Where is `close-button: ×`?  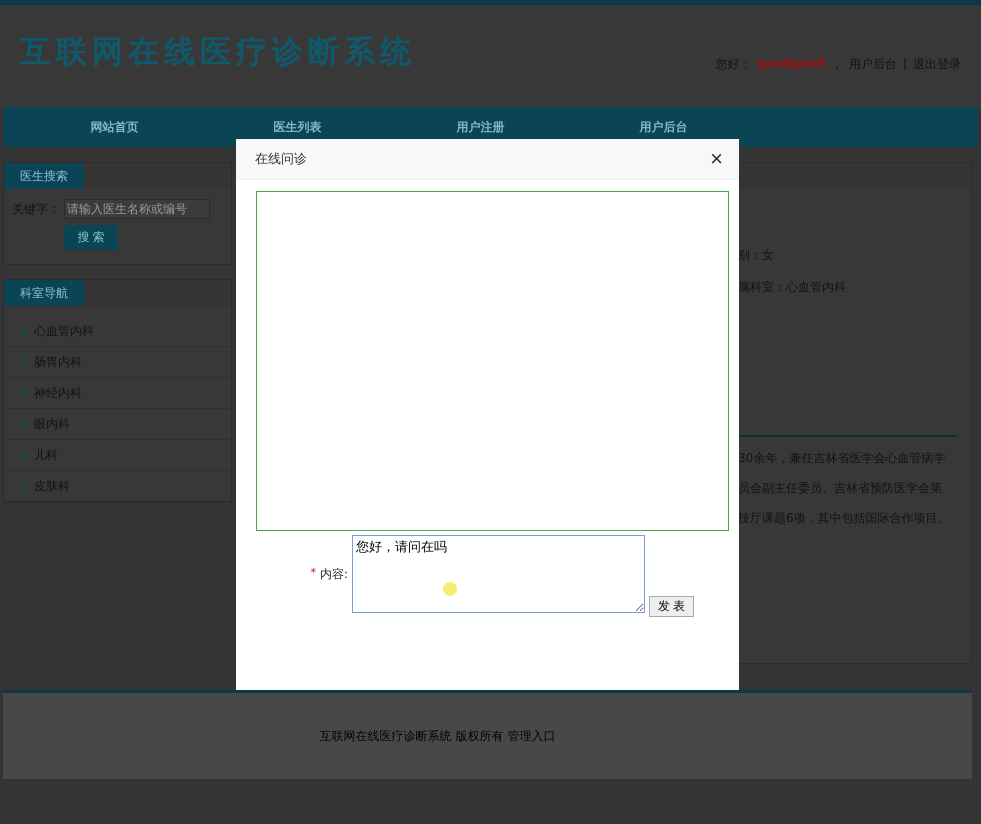 close-button: × is located at coordinates (716, 159).